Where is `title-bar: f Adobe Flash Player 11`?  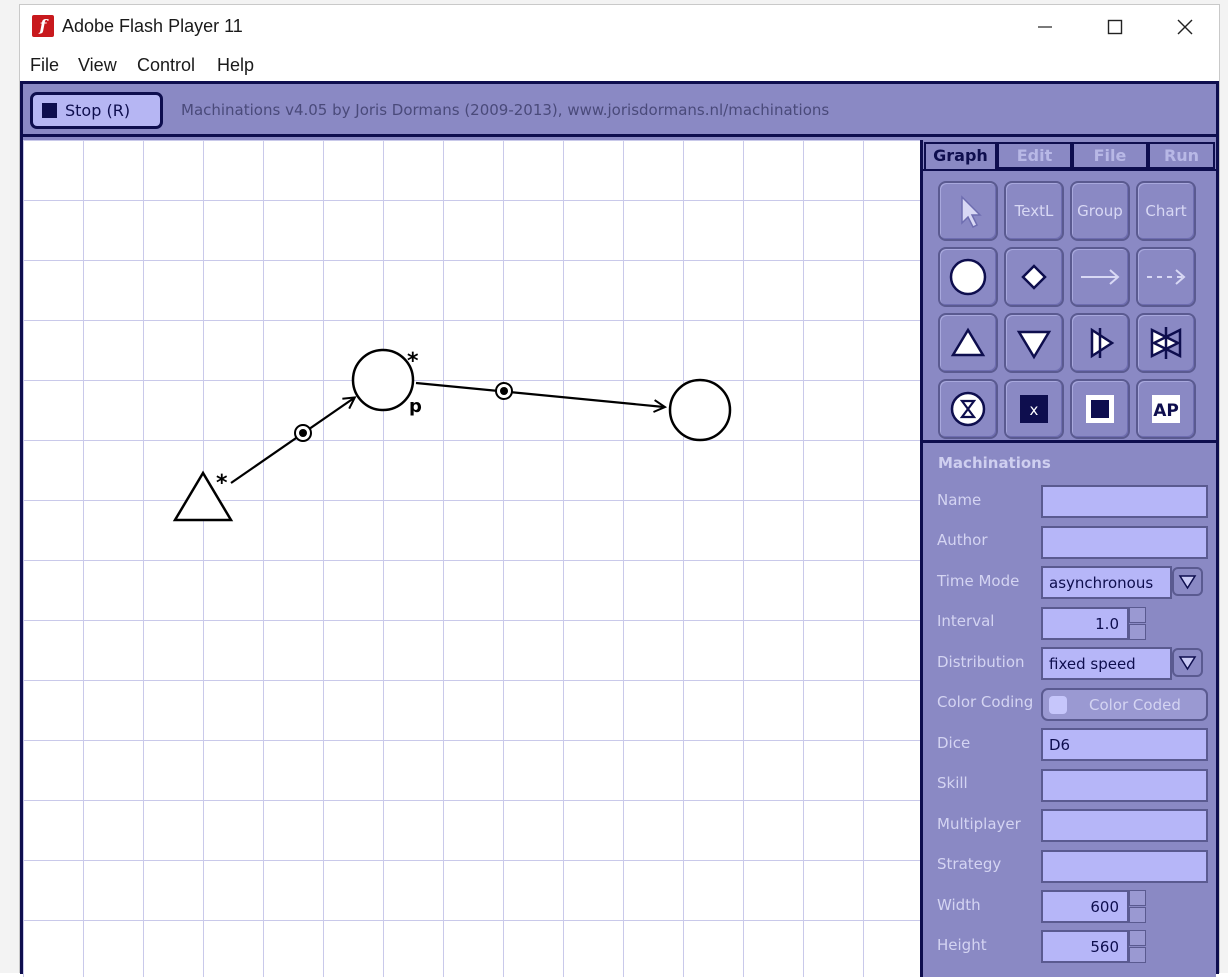 title-bar: f Adobe Flash Player 11 is located at coordinates (619, 27).